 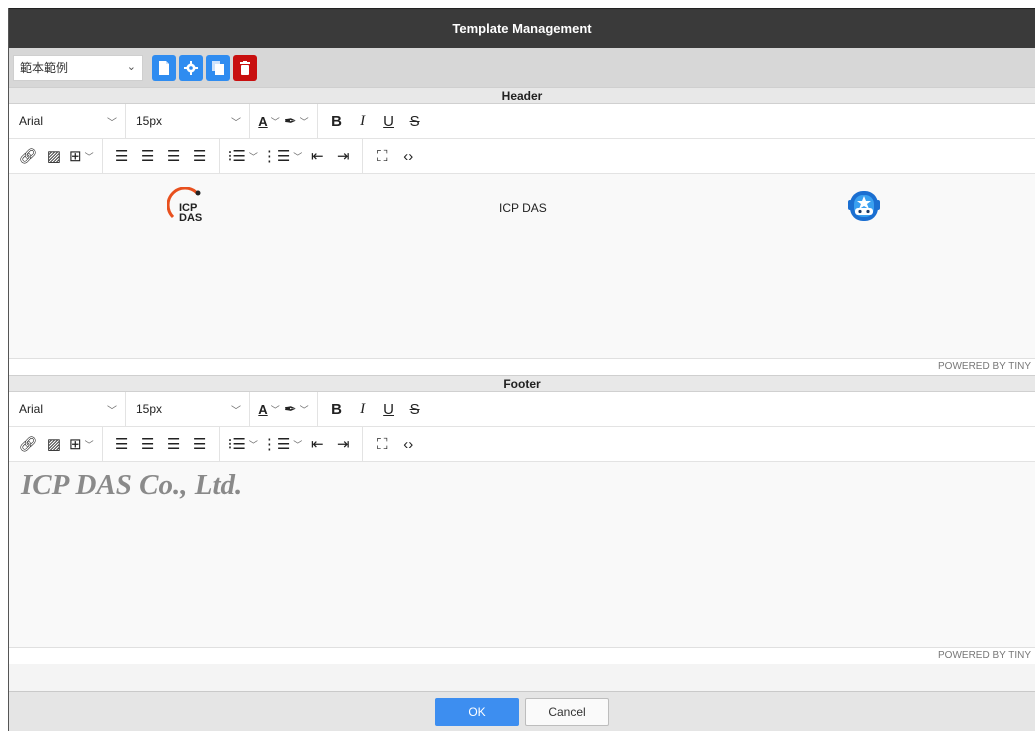 I want to click on fullscreen-icon: ⛶, so click(x=382, y=156).